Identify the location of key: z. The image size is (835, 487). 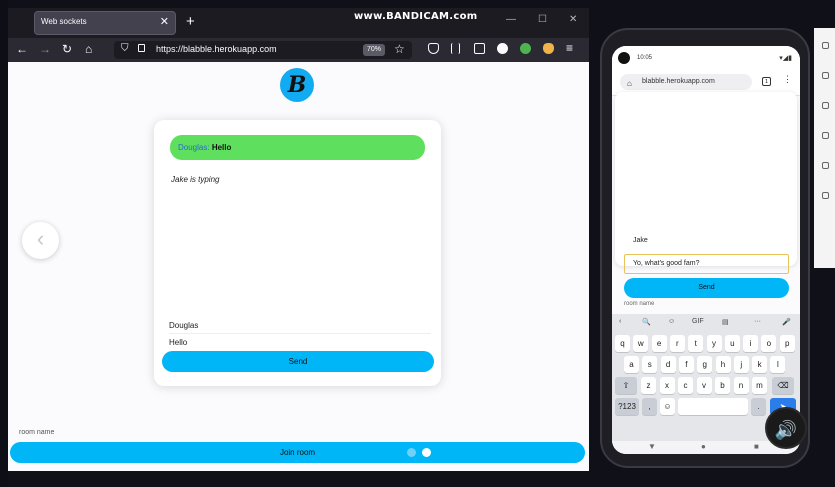
(648, 385).